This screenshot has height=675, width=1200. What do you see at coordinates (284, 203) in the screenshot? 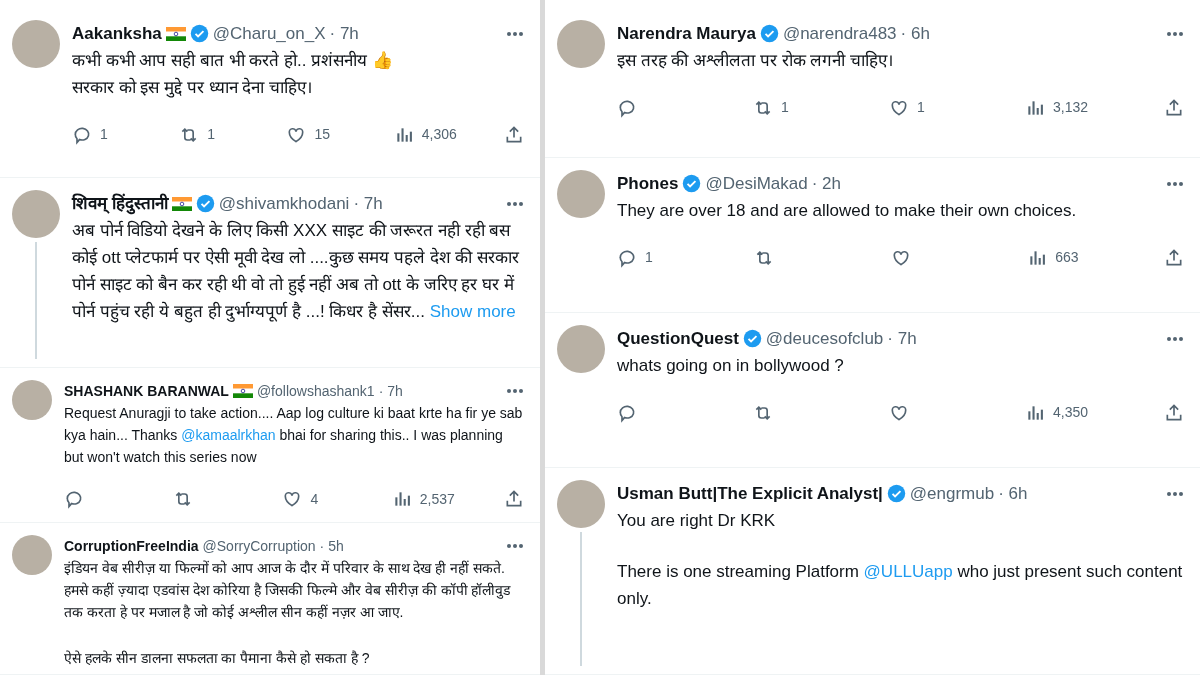
I see `user-handle: @shivamkhodani` at bounding box center [284, 203].